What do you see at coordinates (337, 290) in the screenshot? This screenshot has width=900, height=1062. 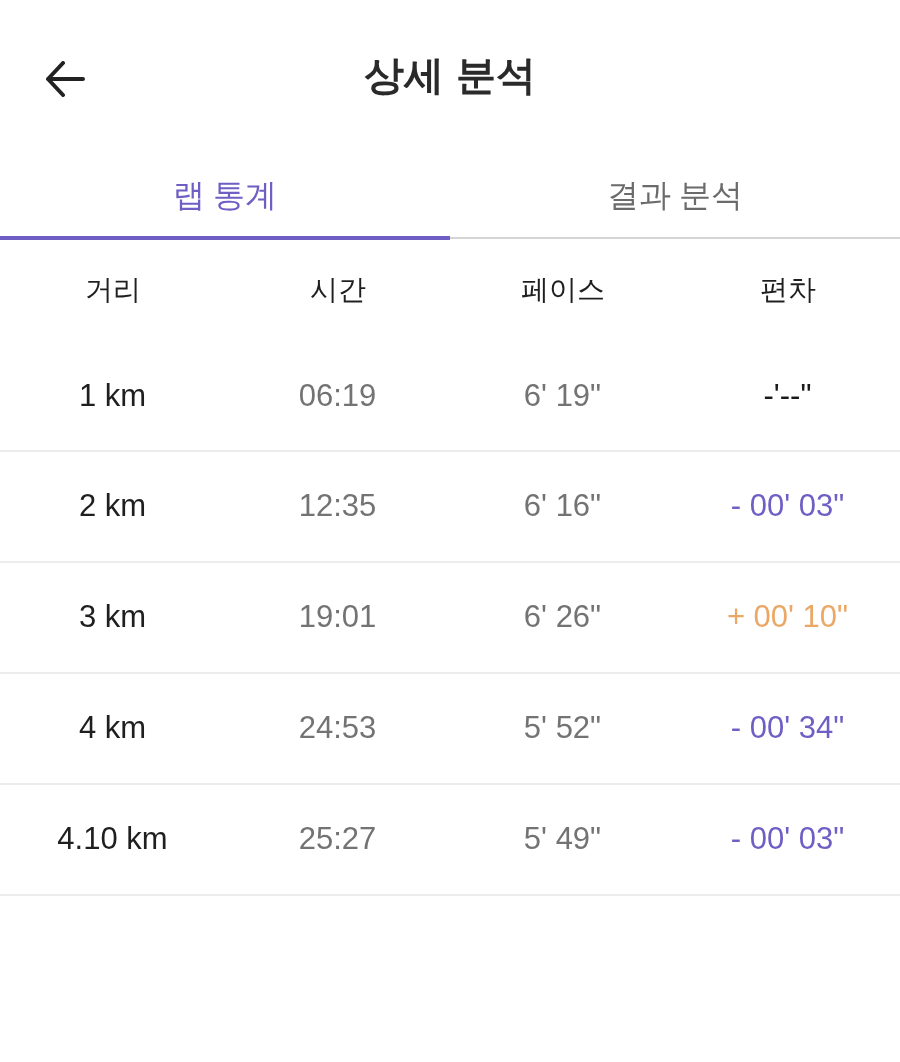 I see `column-header: 시간` at bounding box center [337, 290].